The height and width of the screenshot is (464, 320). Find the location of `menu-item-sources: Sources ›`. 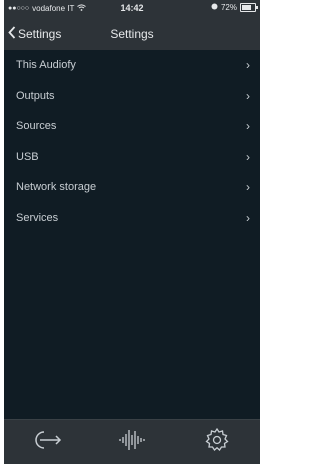

menu-item-sources: Sources › is located at coordinates (132, 126).